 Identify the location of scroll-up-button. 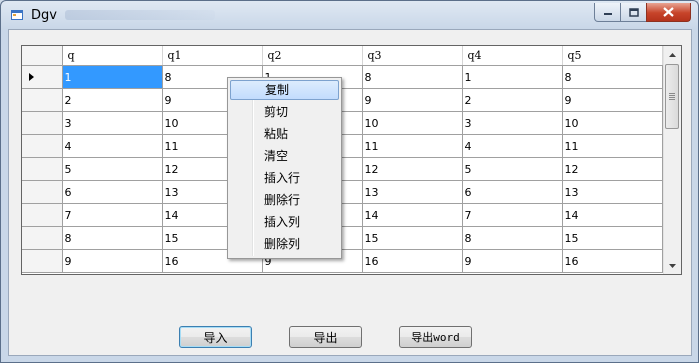
(672, 54).